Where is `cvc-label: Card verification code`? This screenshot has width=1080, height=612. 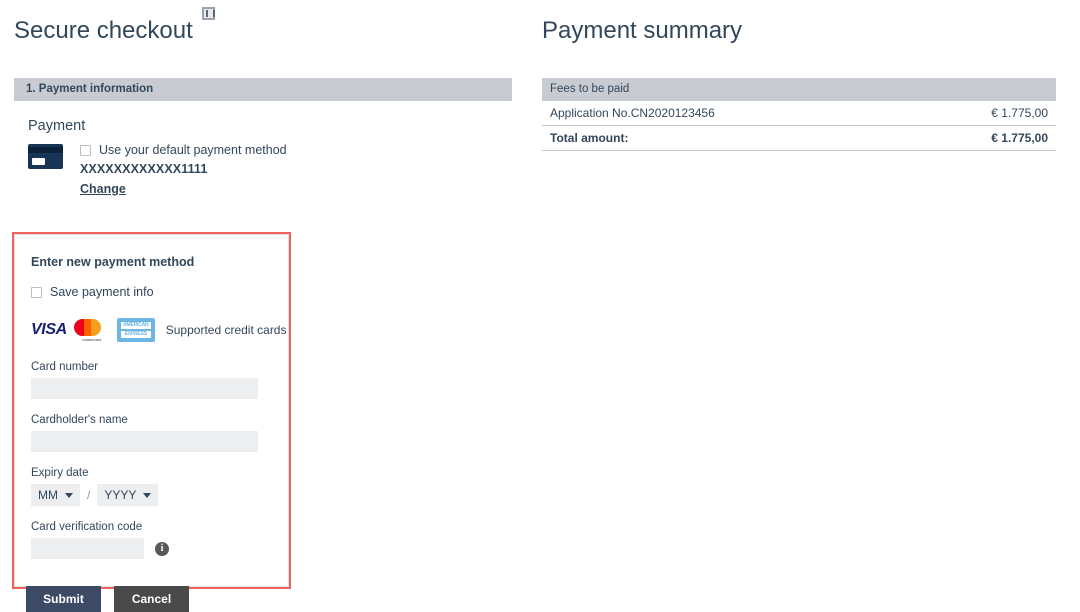 cvc-label: Card verification code is located at coordinates (87, 527).